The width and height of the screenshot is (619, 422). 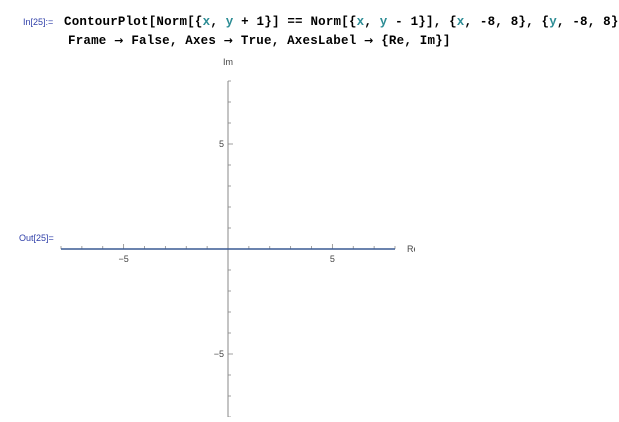 I want to click on line1-token-0: ContourPlot[Norm[{, so click(x=133, y=22).